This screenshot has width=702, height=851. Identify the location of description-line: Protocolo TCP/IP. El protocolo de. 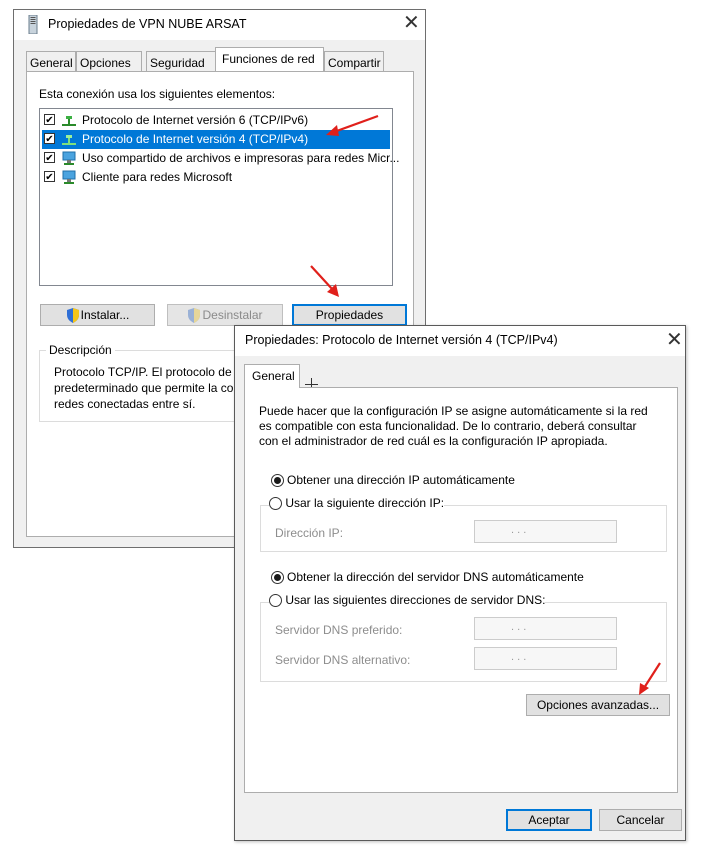
(143, 372).